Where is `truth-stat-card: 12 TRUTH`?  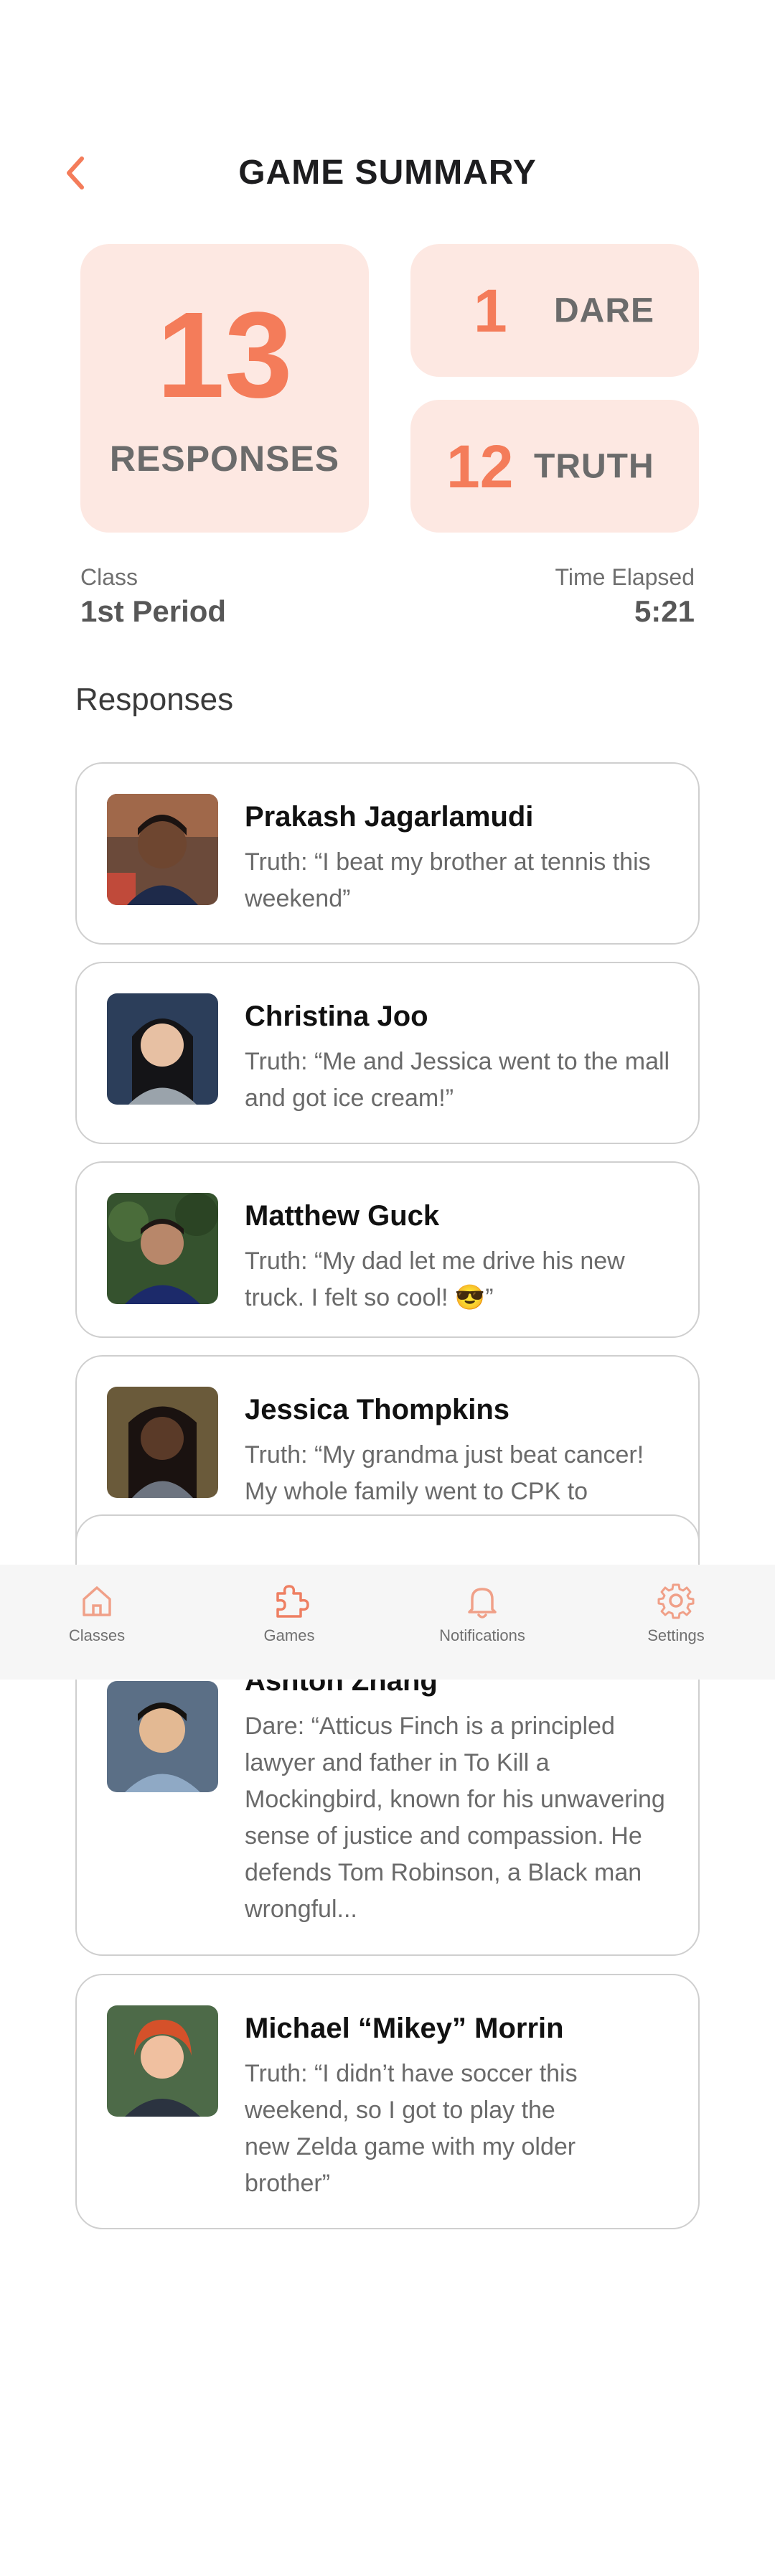
truth-stat-card: 12 TRUTH is located at coordinates (554, 467).